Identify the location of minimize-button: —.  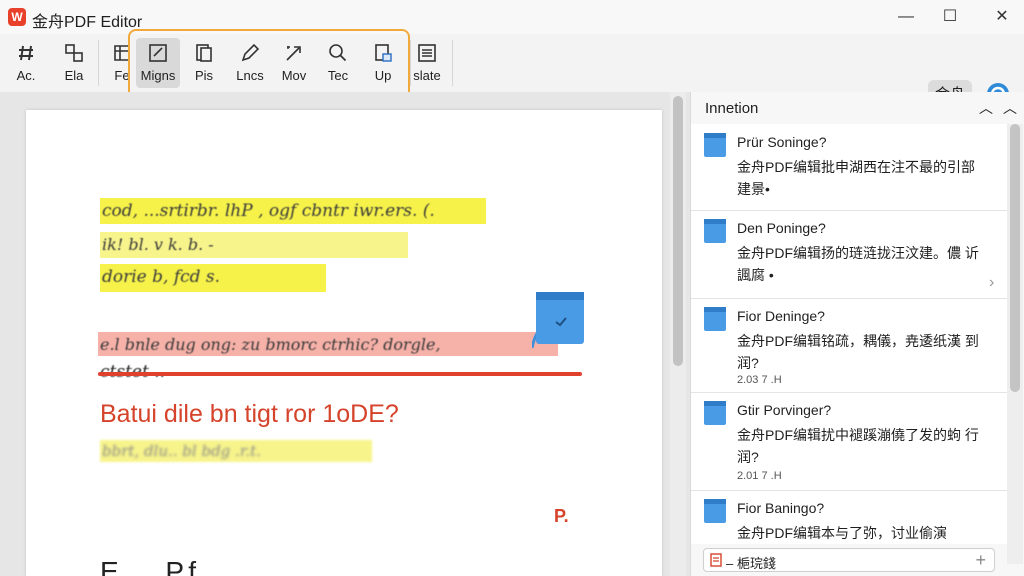
(906, 17).